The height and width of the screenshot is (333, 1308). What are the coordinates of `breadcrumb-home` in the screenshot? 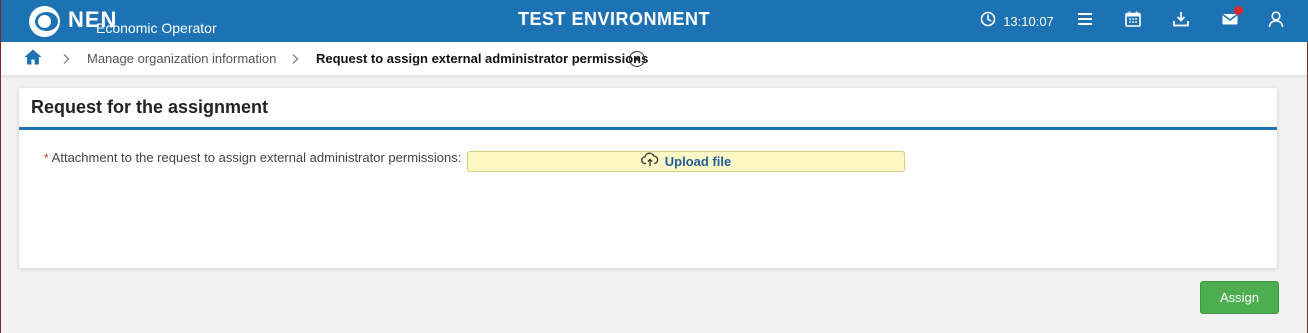 It's located at (34, 58).